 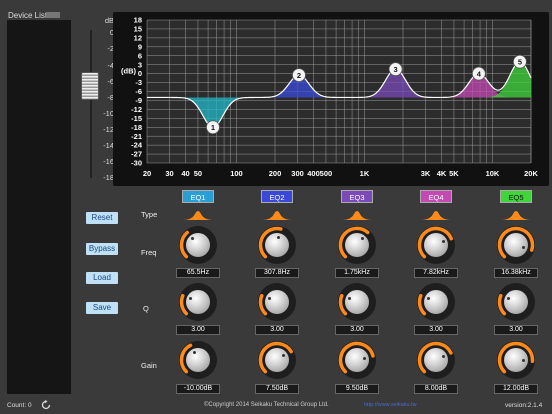 I want to click on device-list-badge, so click(x=53, y=15).